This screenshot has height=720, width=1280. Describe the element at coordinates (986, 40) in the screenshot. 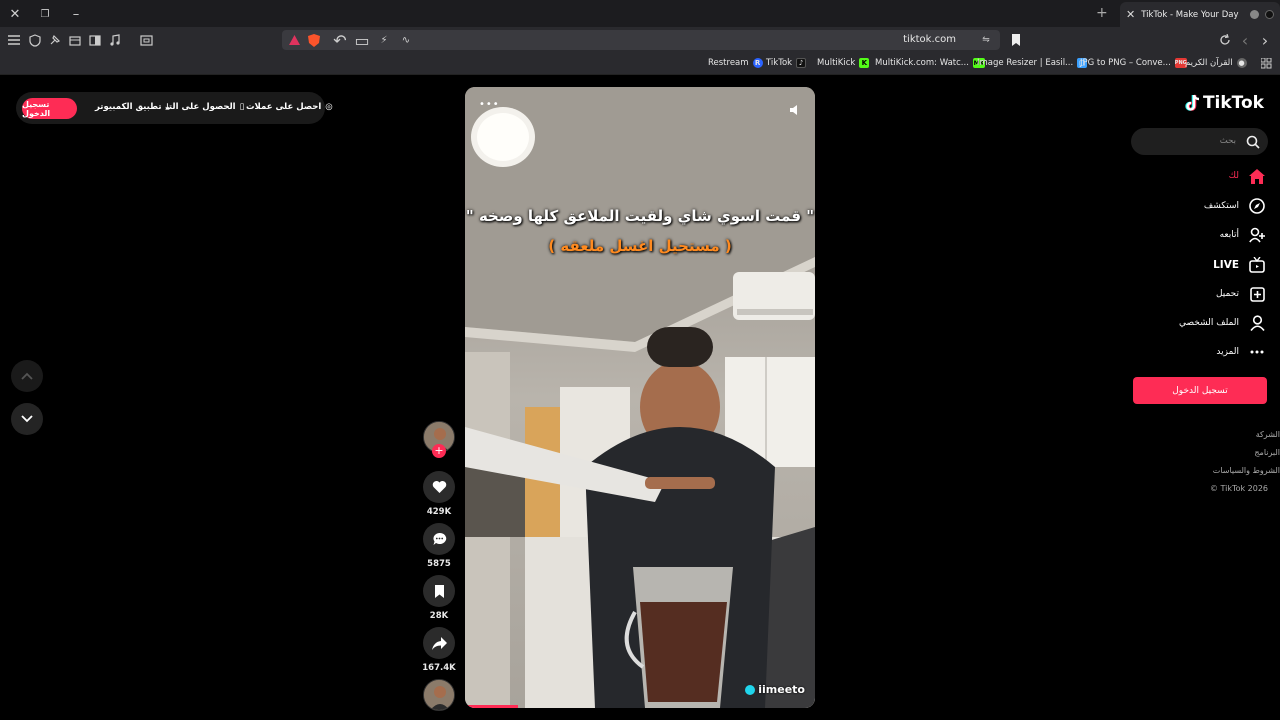

I see `site-settings-icon: ⇋` at that location.